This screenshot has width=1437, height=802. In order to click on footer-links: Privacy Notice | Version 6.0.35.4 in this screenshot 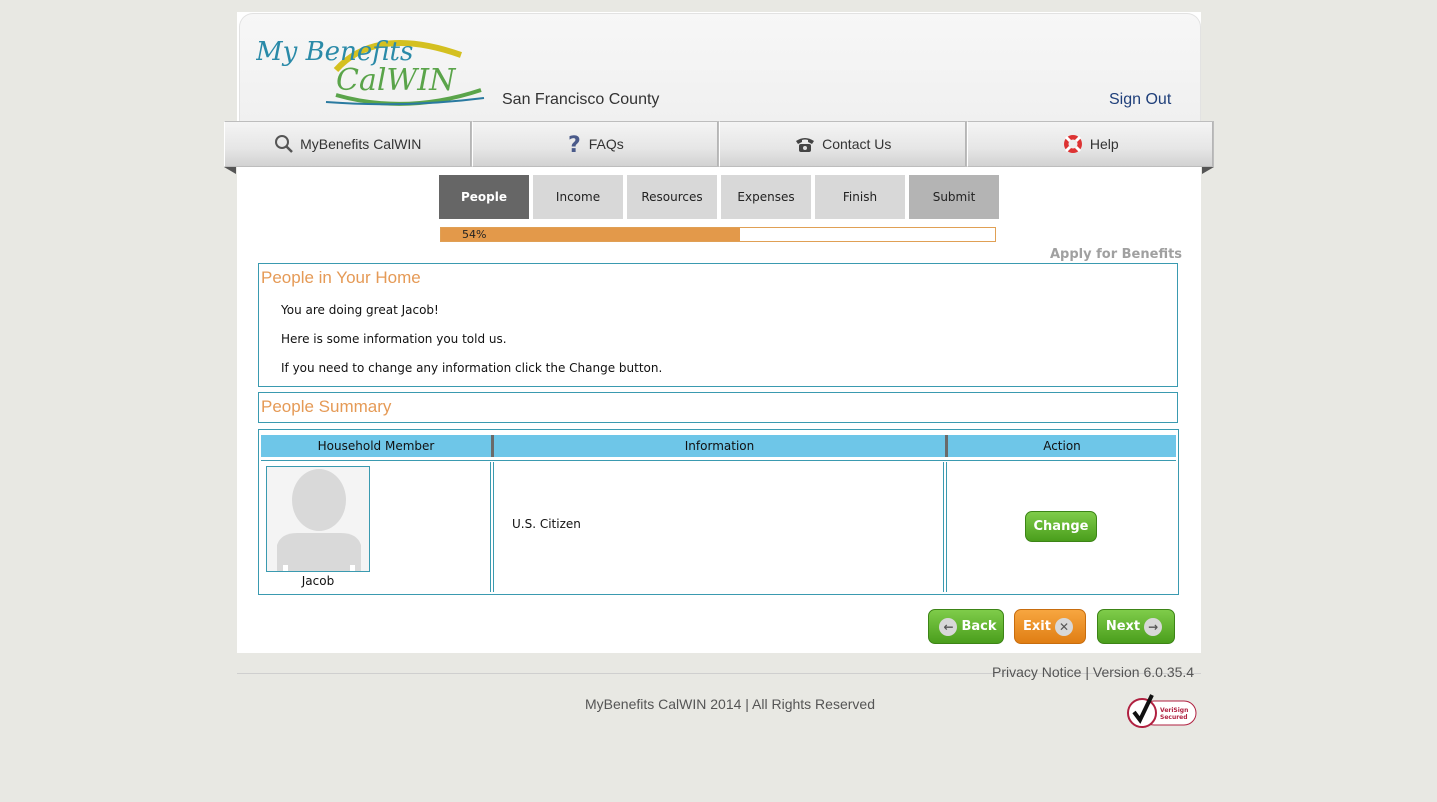, I will do `click(1093, 672)`.